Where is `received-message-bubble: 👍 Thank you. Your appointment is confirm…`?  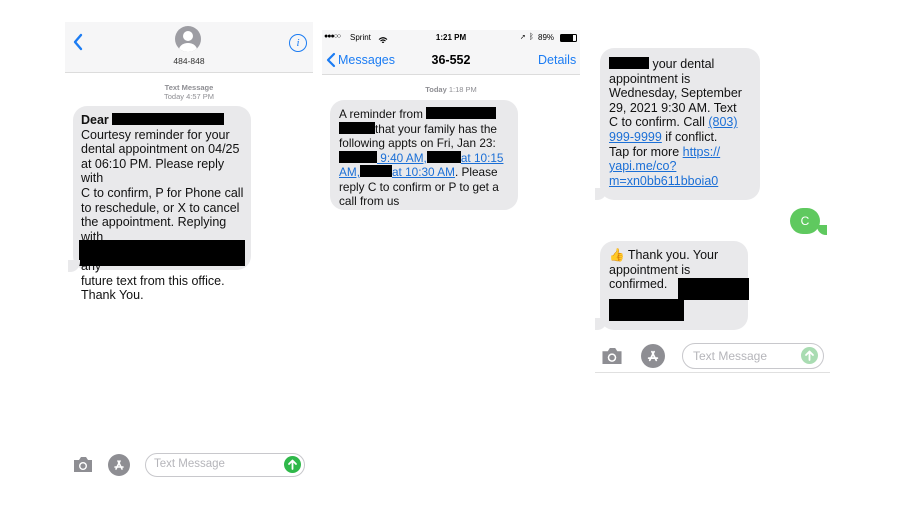
received-message-bubble: 👍 Thank you. Your appointment is confirm… is located at coordinates (674, 285).